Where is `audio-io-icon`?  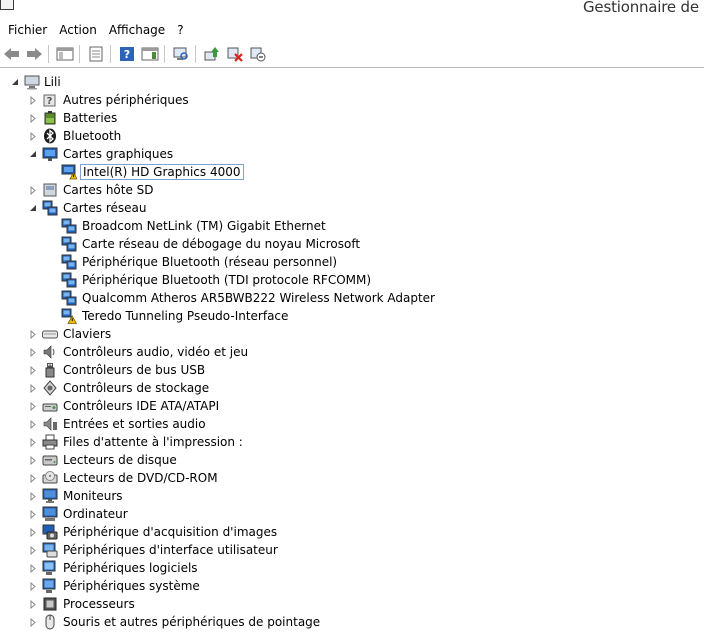 audio-io-icon is located at coordinates (50, 424).